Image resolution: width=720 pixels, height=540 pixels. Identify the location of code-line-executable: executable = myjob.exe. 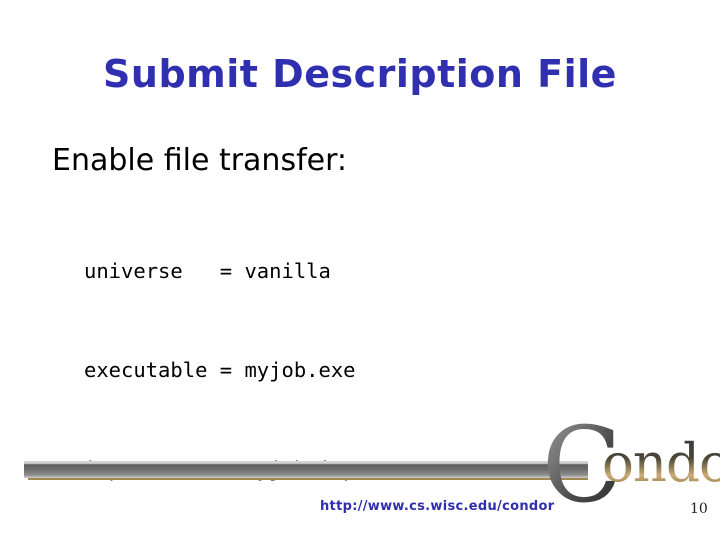
(220, 370).